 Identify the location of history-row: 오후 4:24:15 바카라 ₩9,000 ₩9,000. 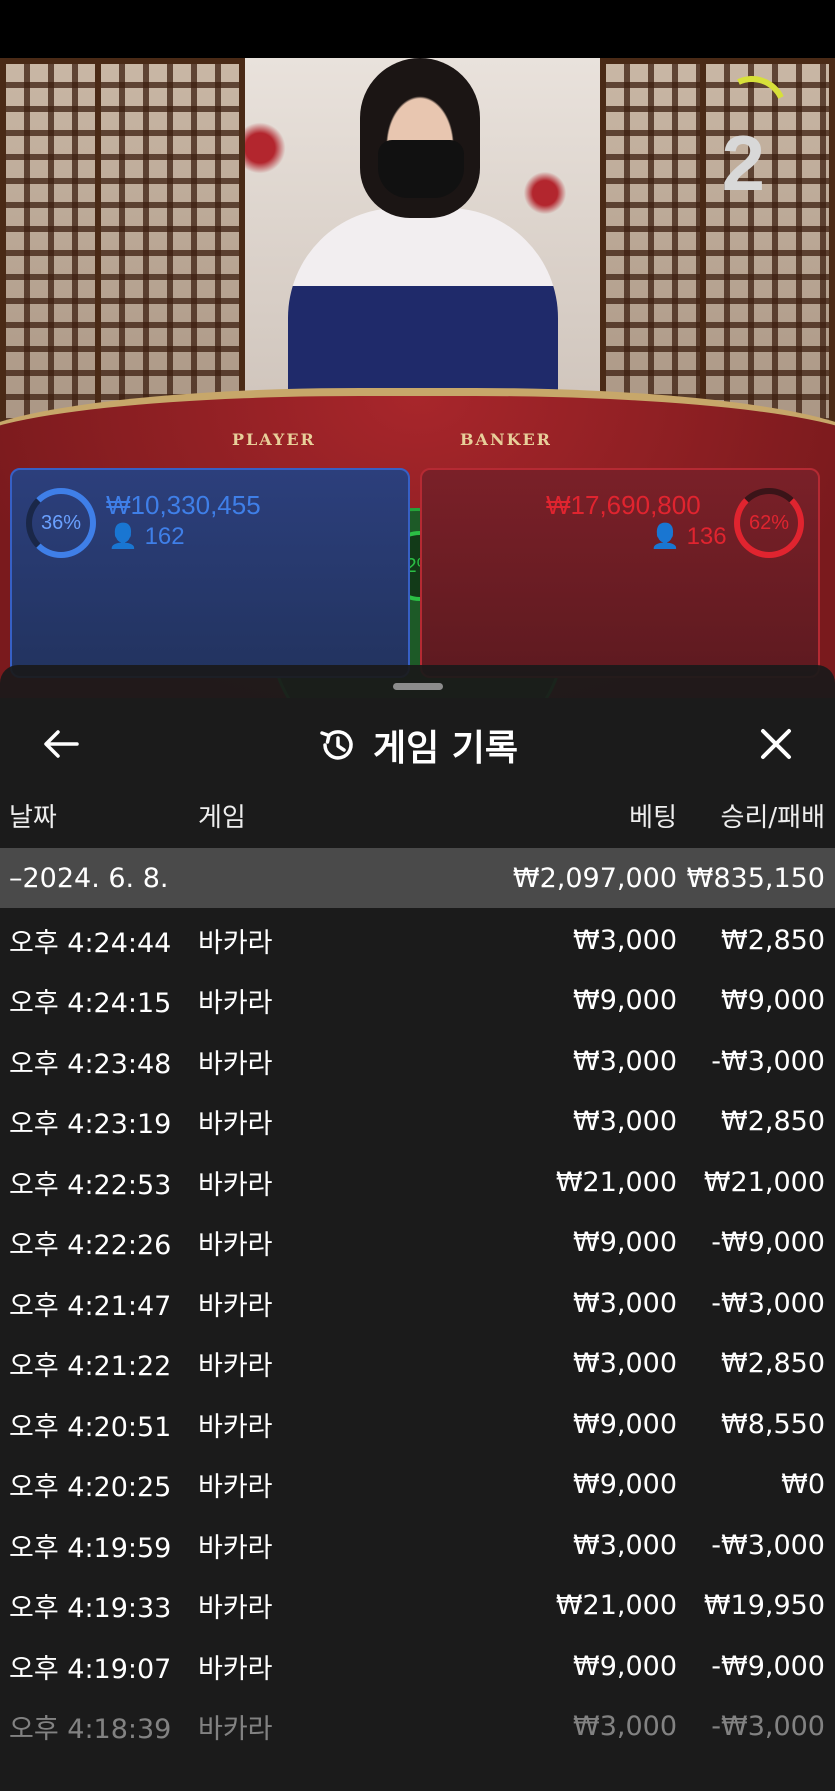
(417, 1001).